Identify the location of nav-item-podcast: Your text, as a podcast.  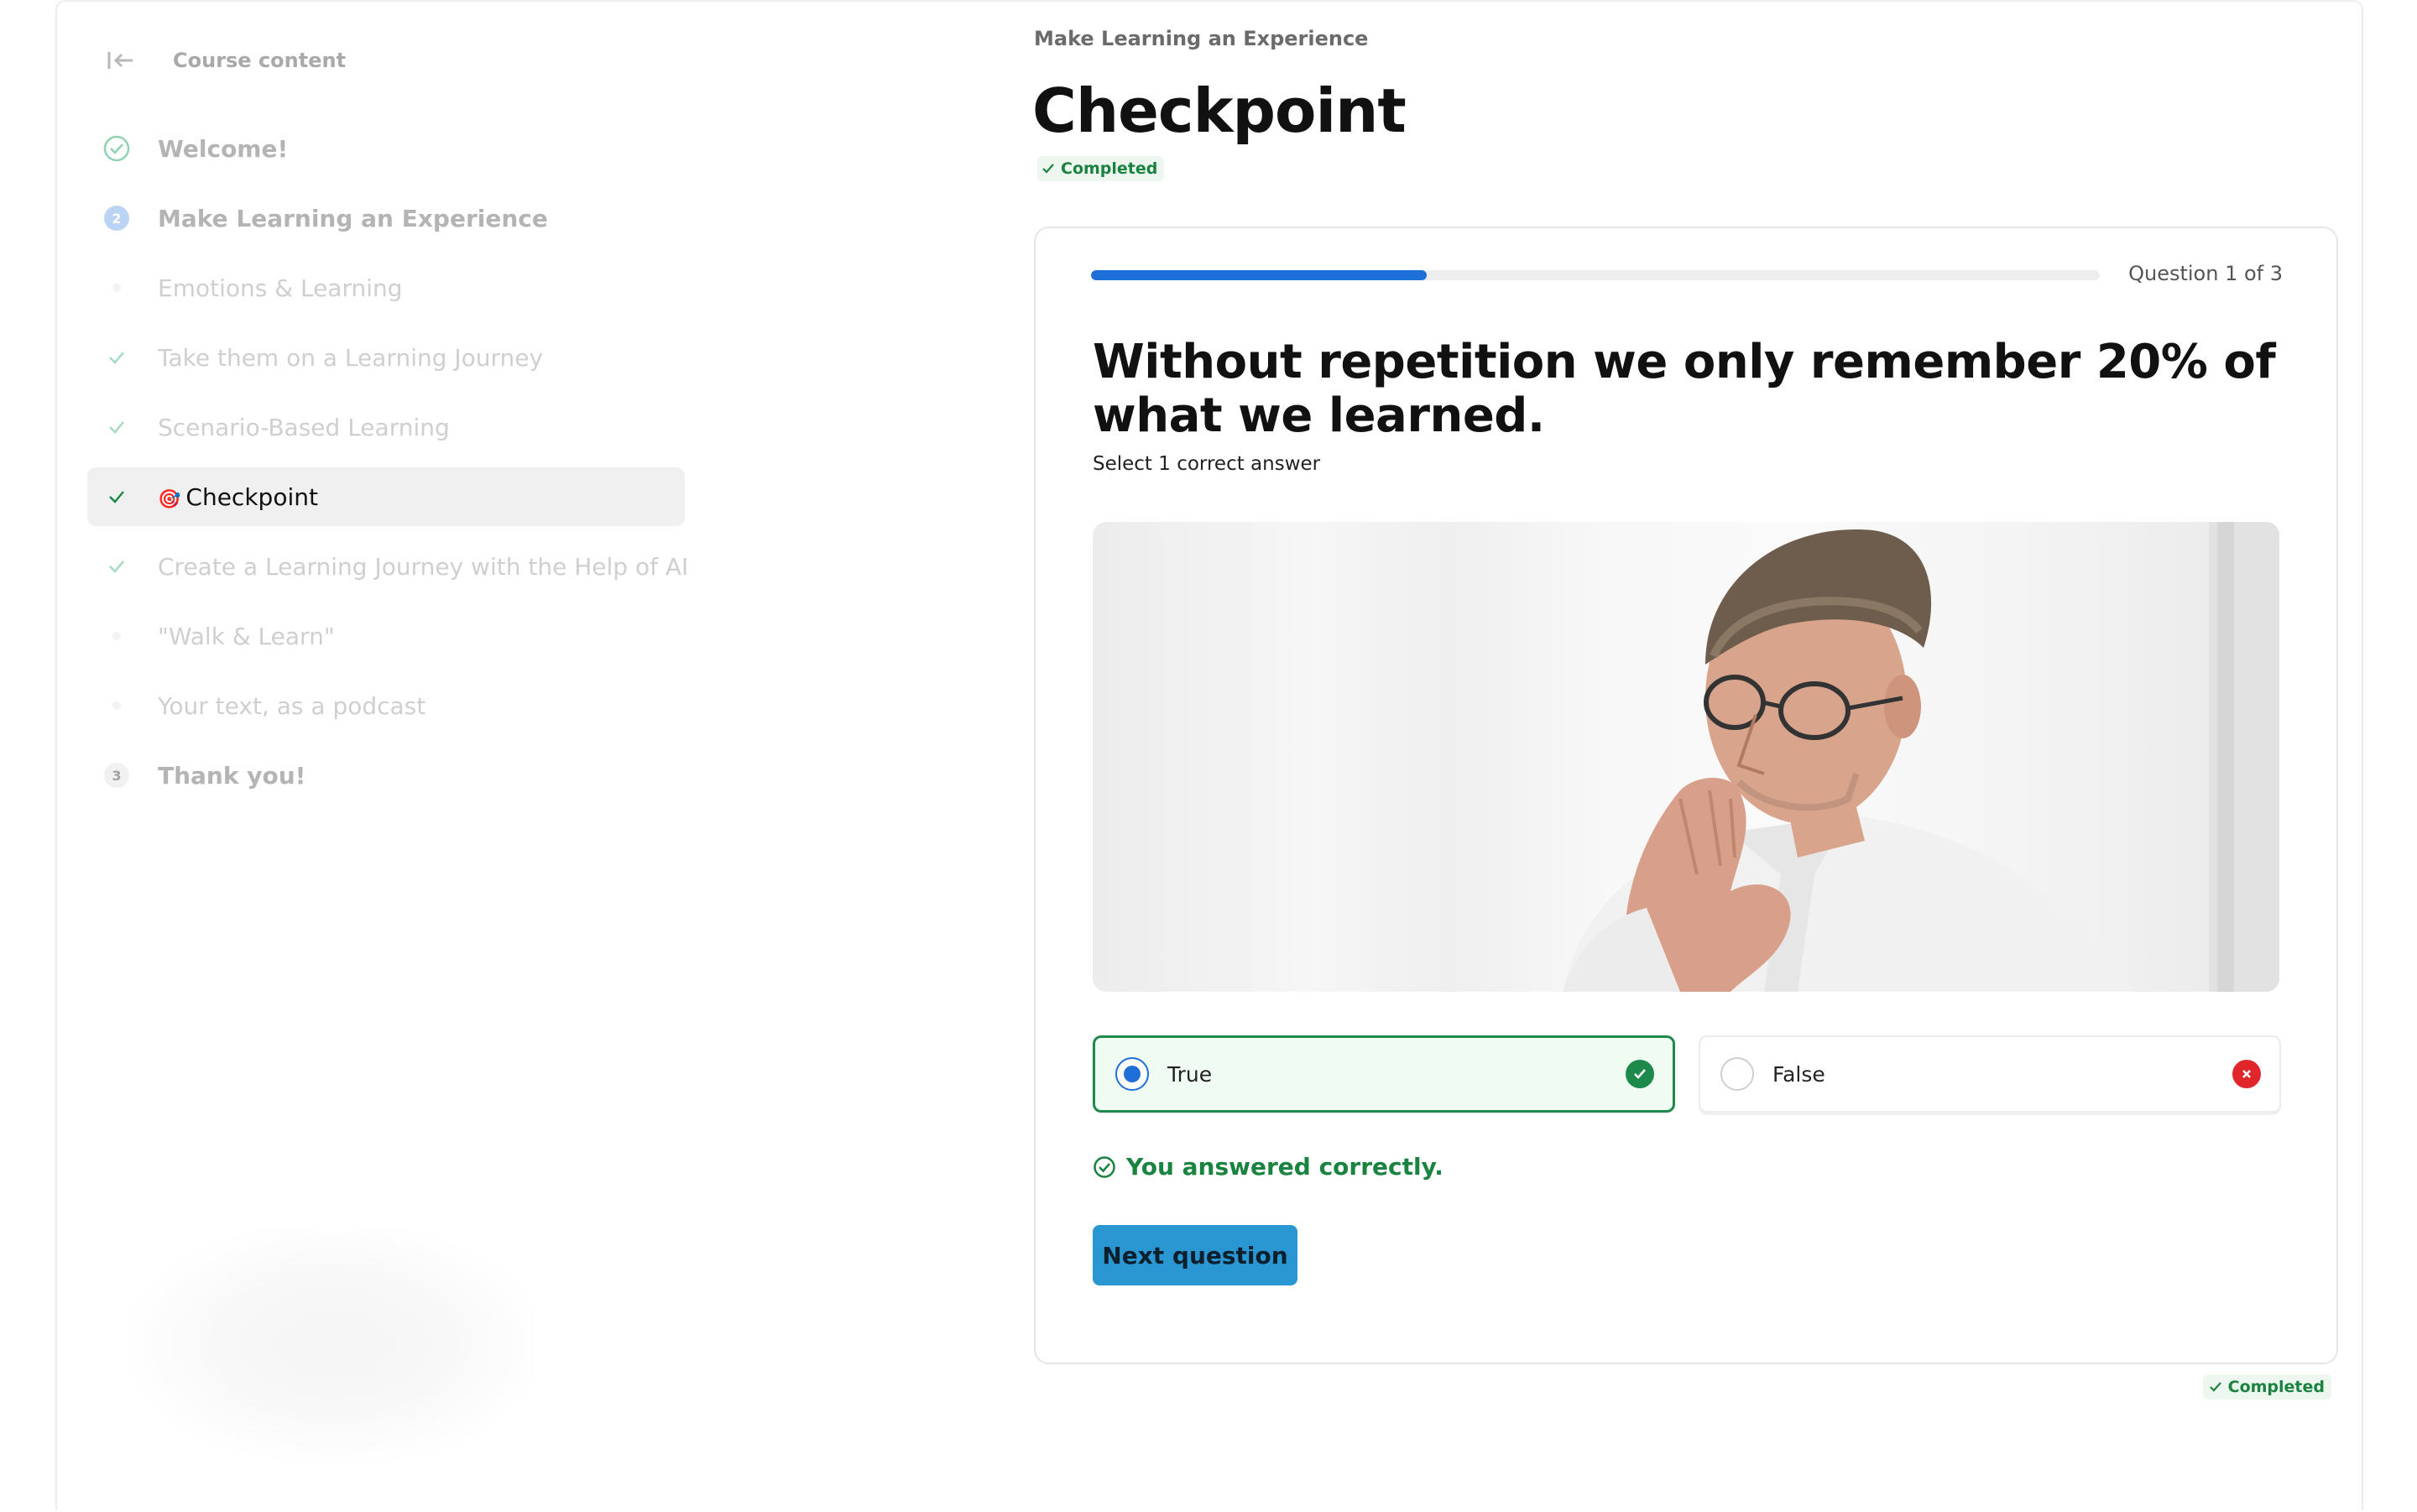
(386, 706).